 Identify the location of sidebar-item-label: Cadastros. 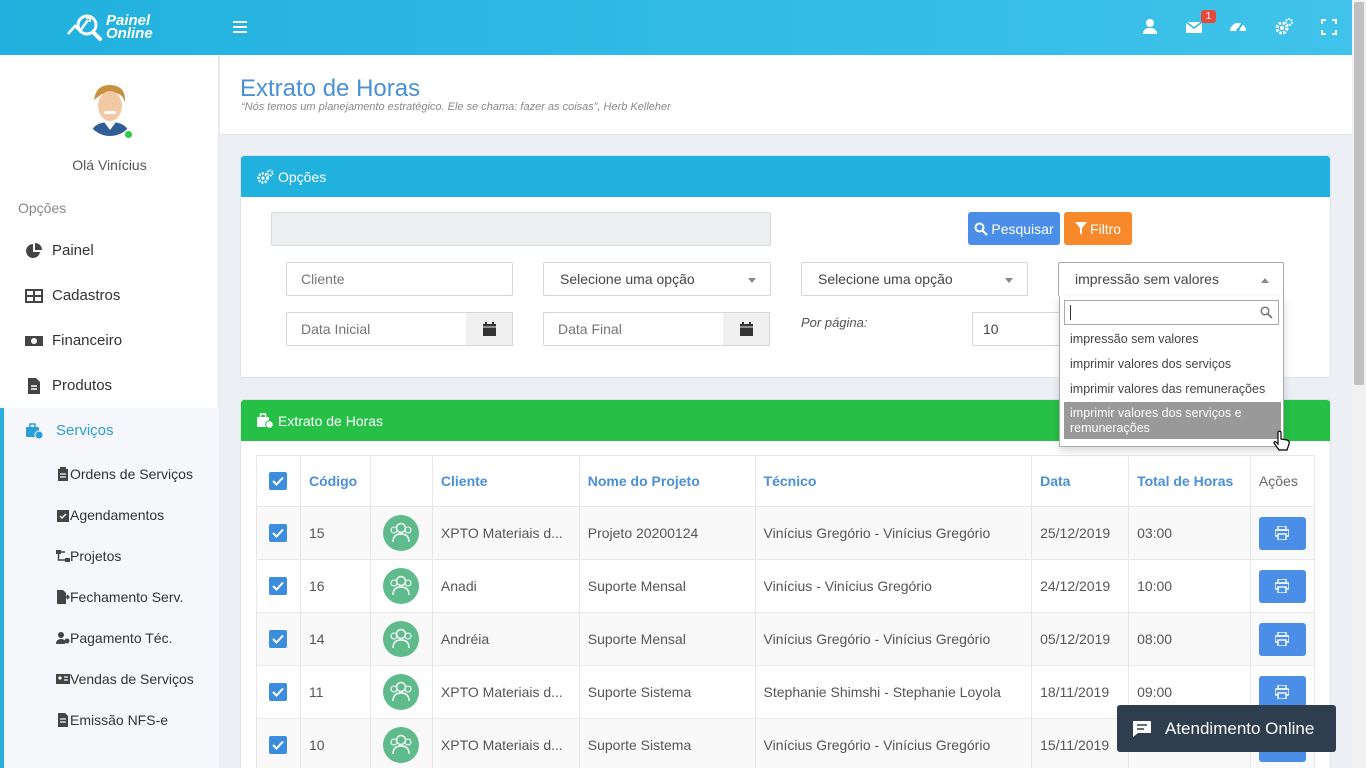
(86, 295).